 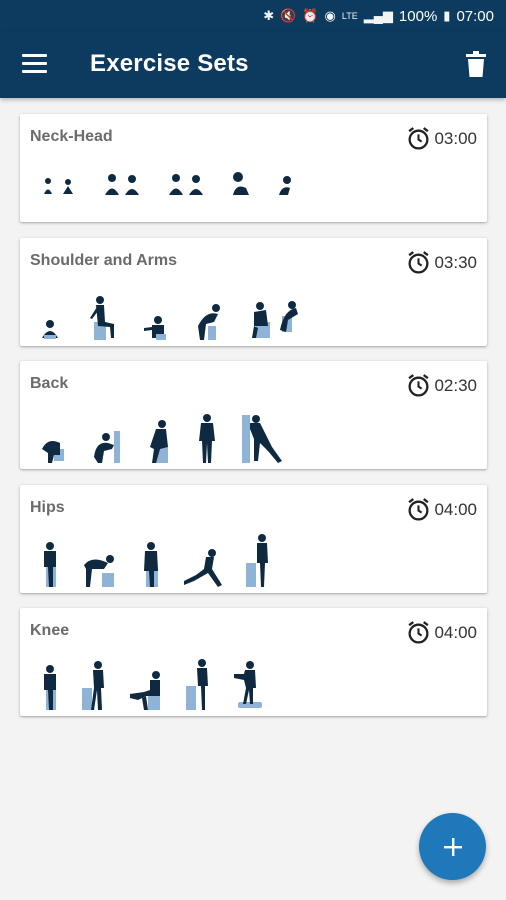 I want to click on trash-icon, so click(x=476, y=64).